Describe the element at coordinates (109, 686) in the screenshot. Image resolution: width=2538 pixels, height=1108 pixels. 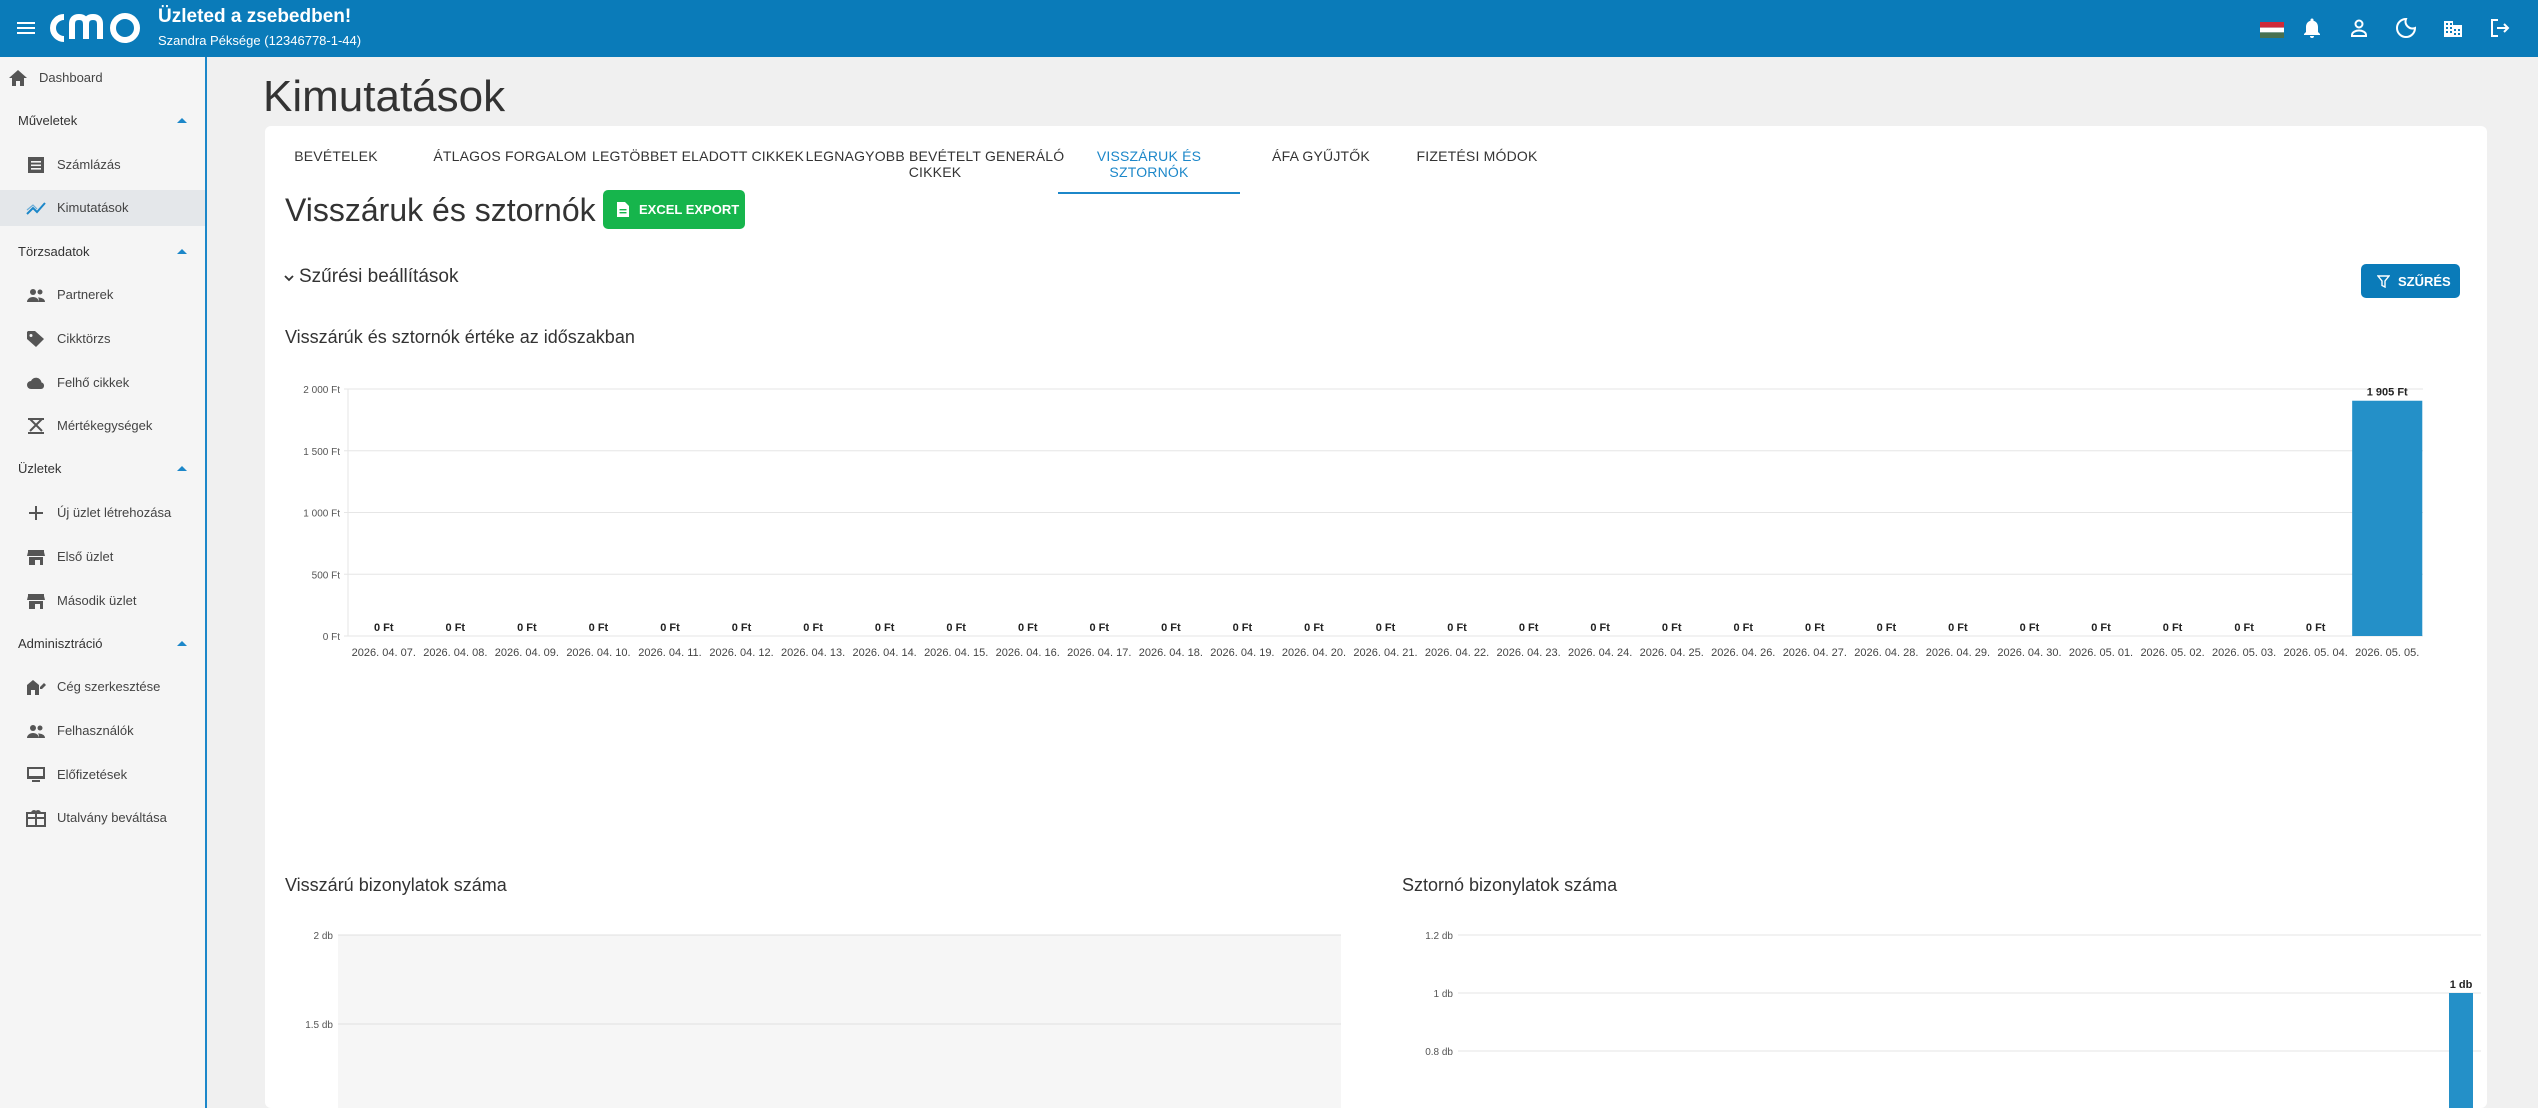
I see `sidebar-item-label: Cég szerkesztése` at that location.